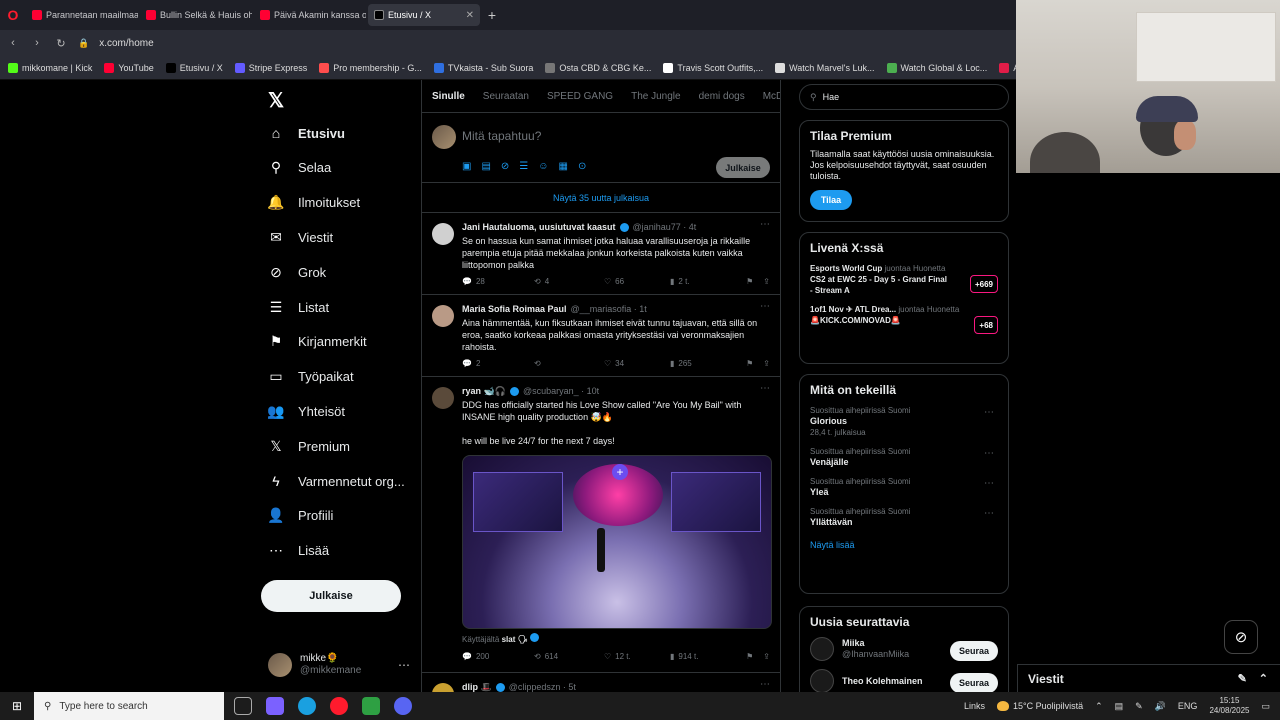 The image size is (1280, 720). Describe the element at coordinates (306, 411) in the screenshot. I see `nav-item-yhteisöt: 👥 Yhteisöt` at that location.